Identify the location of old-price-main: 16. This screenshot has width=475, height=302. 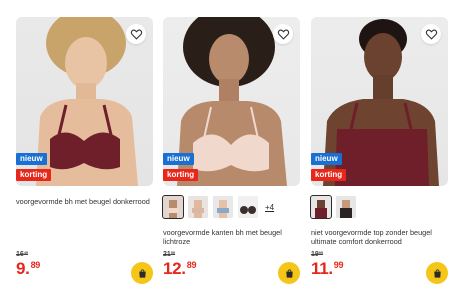
(20, 254).